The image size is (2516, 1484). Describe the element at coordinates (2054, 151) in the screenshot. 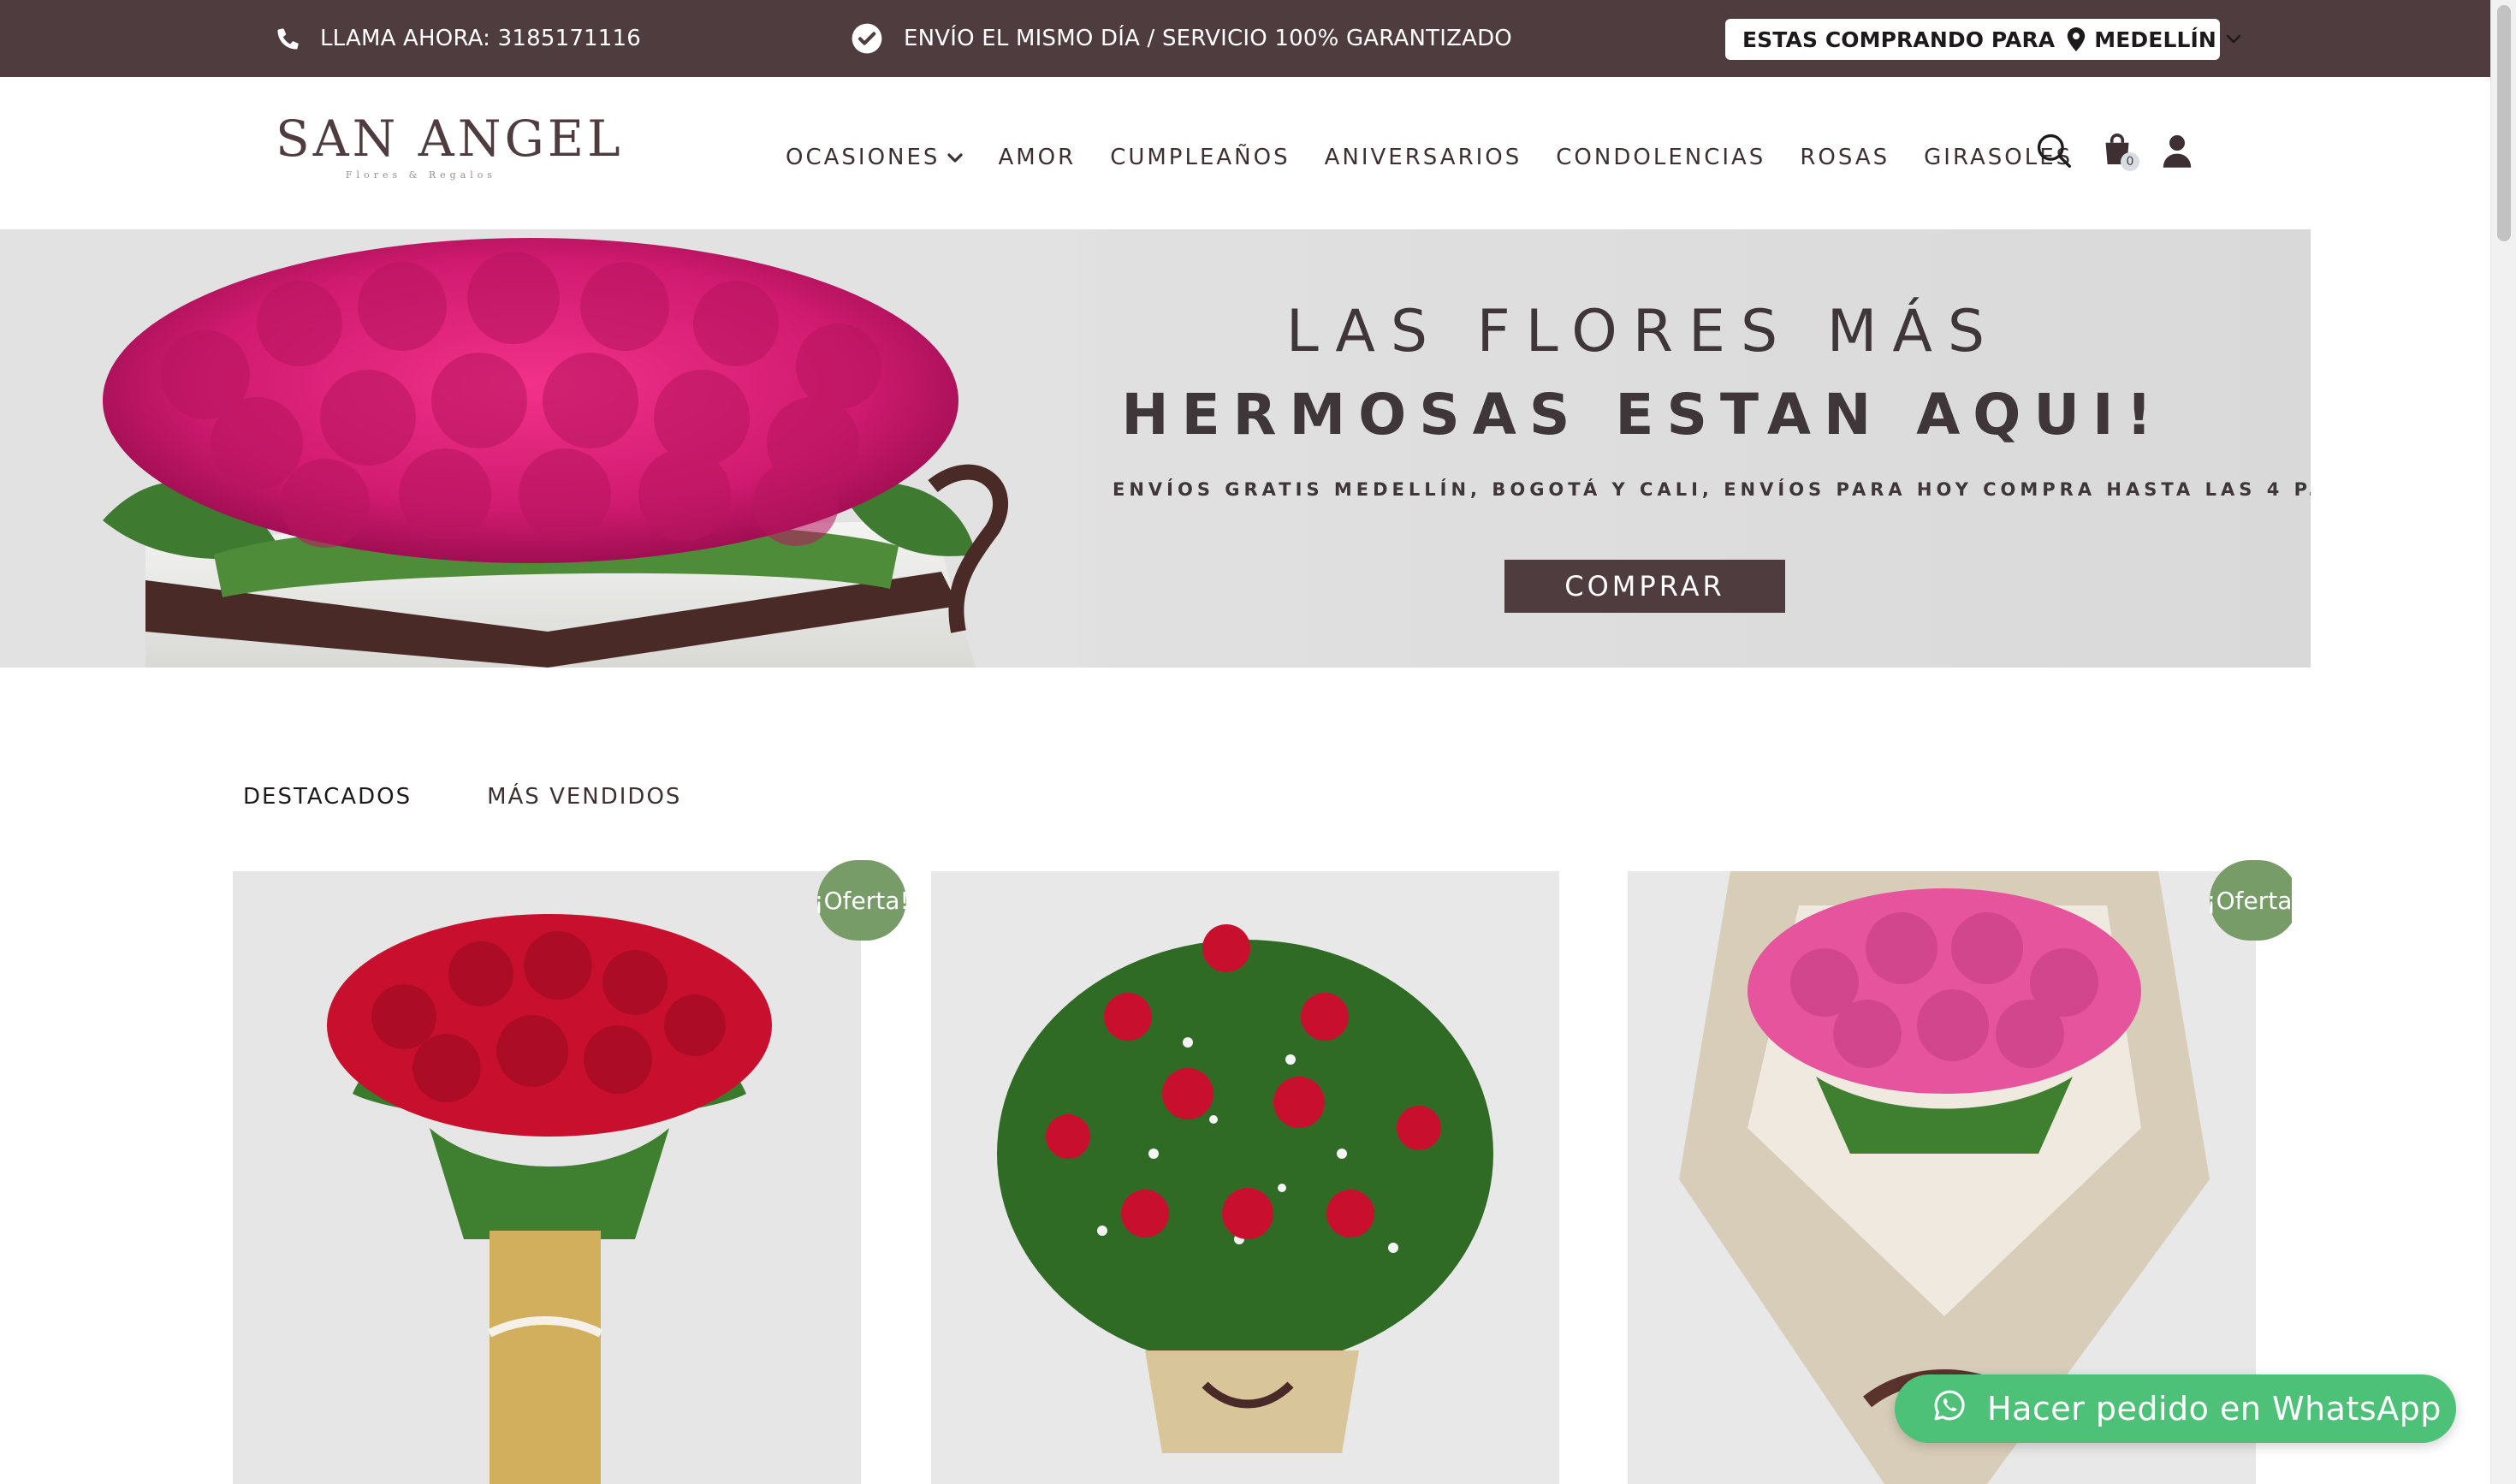

I see `search-icon` at that location.